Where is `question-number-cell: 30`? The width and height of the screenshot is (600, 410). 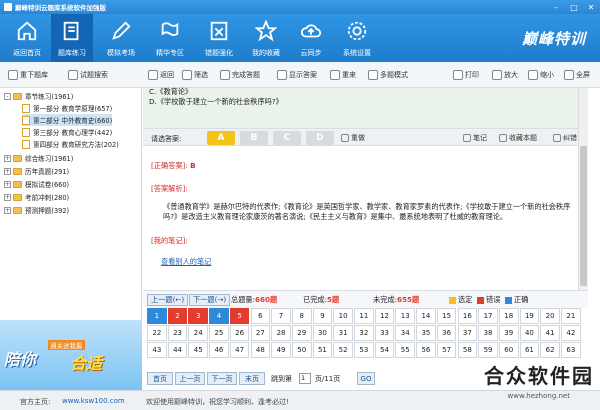 question-number-cell: 30 is located at coordinates (322, 333).